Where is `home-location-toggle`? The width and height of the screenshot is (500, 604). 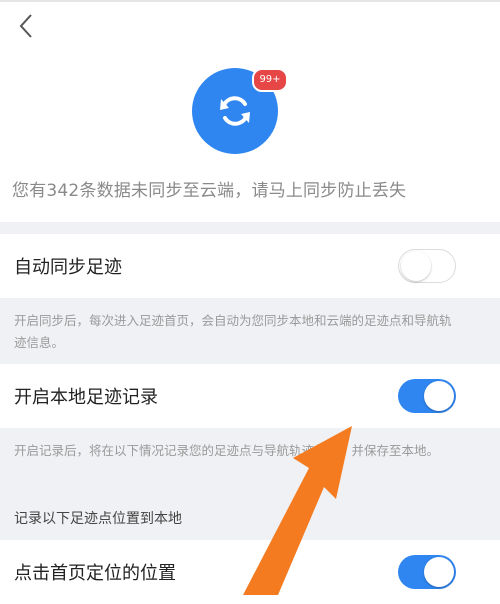
home-location-toggle is located at coordinates (427, 572).